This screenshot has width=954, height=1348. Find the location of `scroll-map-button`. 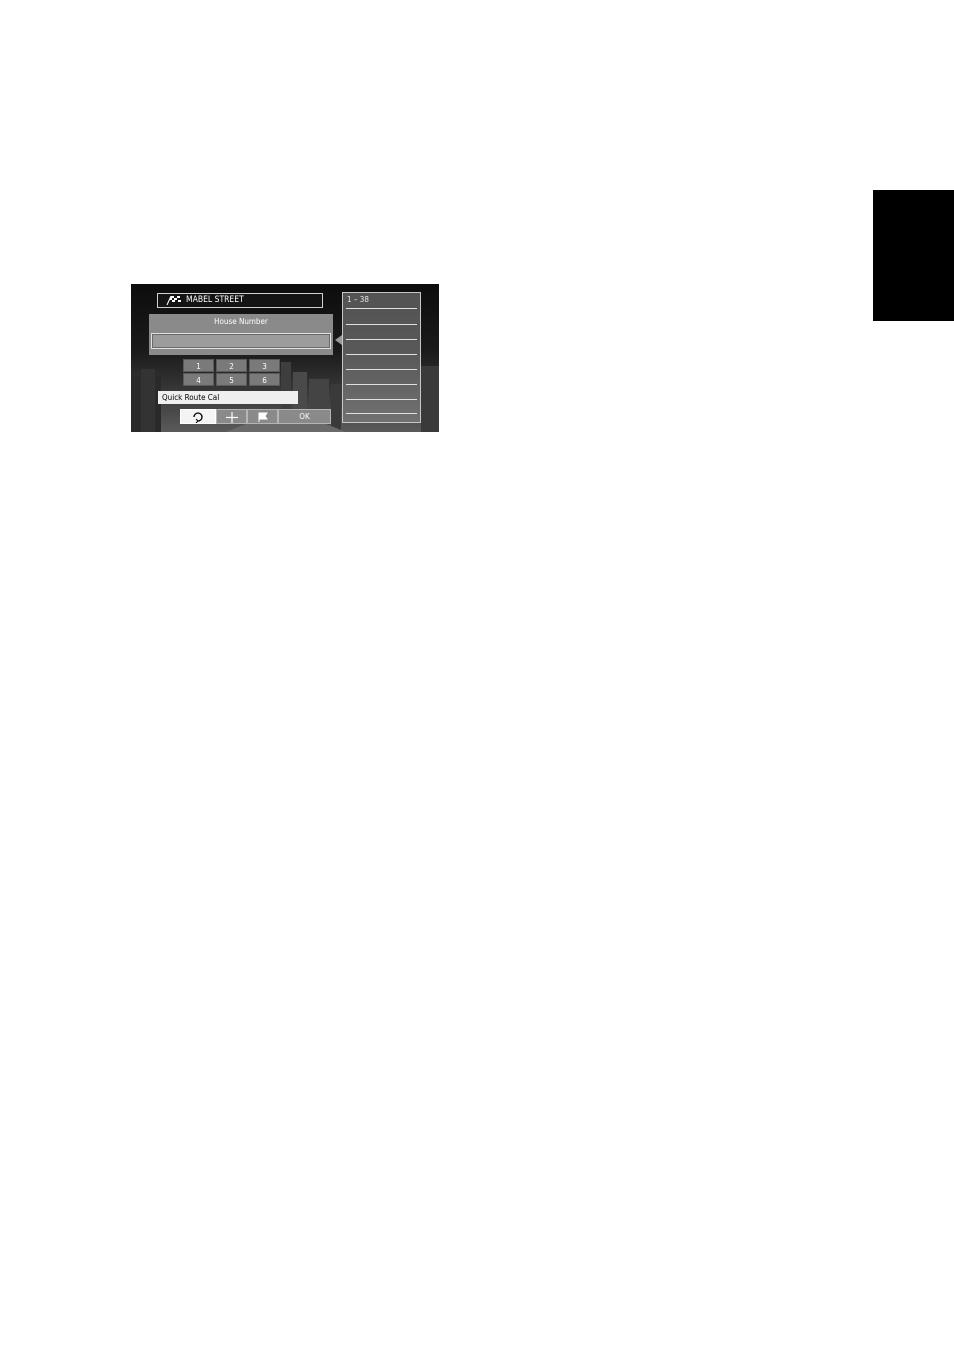

scroll-map-button is located at coordinates (231, 416).